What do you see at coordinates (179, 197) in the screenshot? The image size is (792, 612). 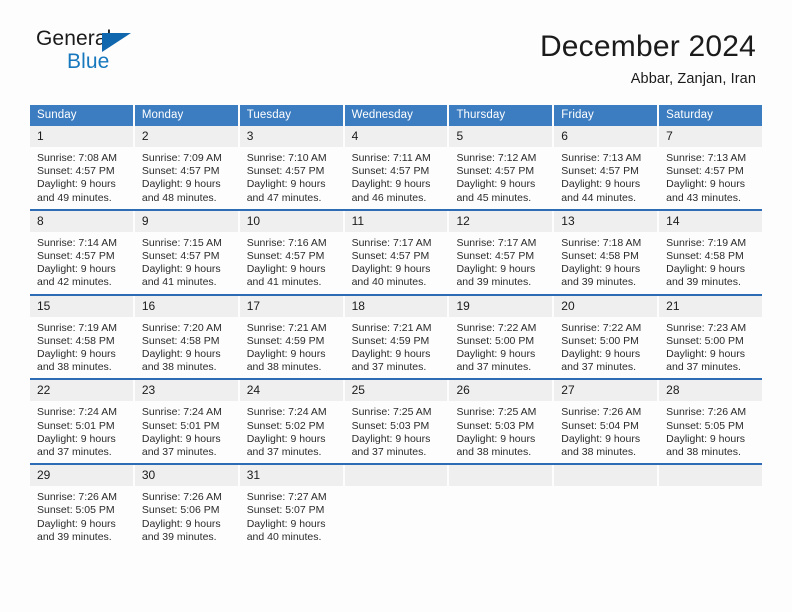 I see `daylight-line2: and 48 minutes.` at bounding box center [179, 197].